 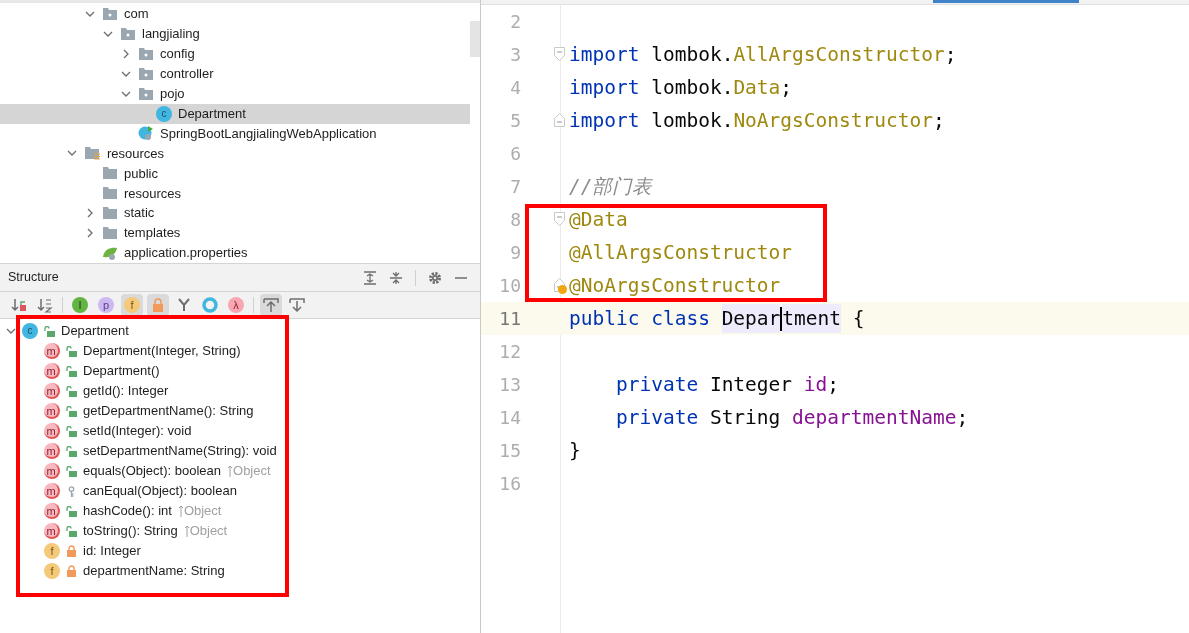 What do you see at coordinates (509, 352) in the screenshot?
I see `line-number: 12` at bounding box center [509, 352].